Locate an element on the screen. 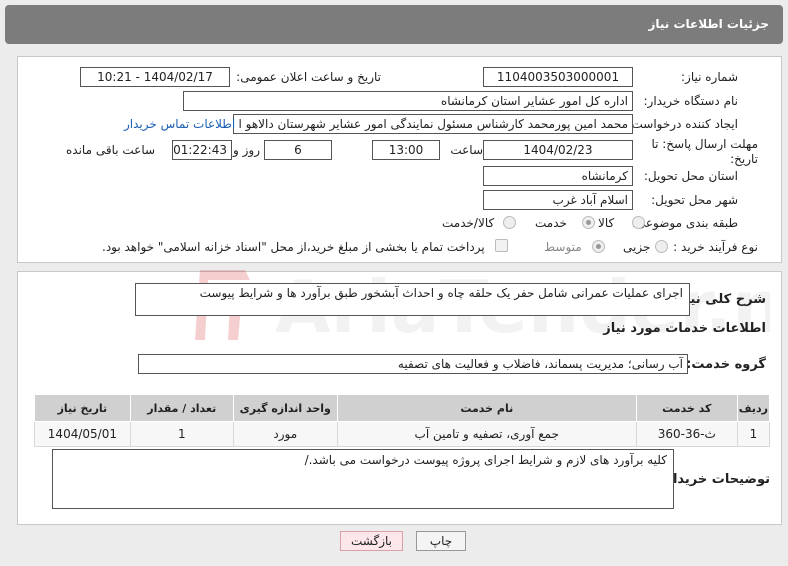 The width and height of the screenshot is (788, 566). buyer-org-label: نام دستگاه خریدار: is located at coordinates (691, 101).